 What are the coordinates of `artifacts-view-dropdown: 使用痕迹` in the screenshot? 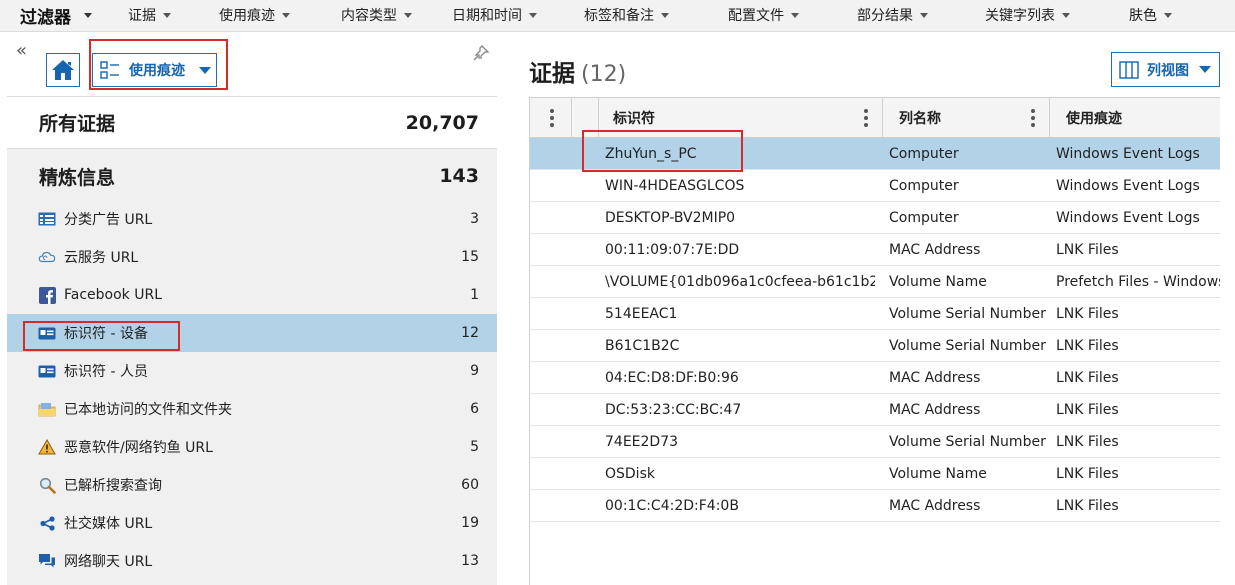 It's located at (154, 70).